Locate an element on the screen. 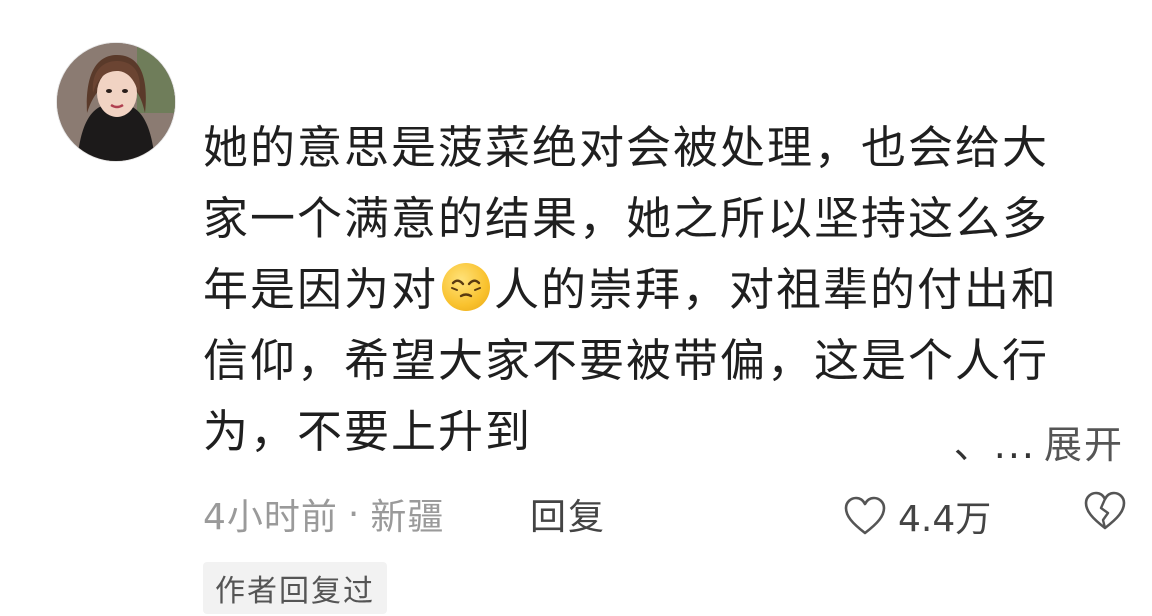 The image size is (1152, 616). heart-outline-icon is located at coordinates (865, 515).